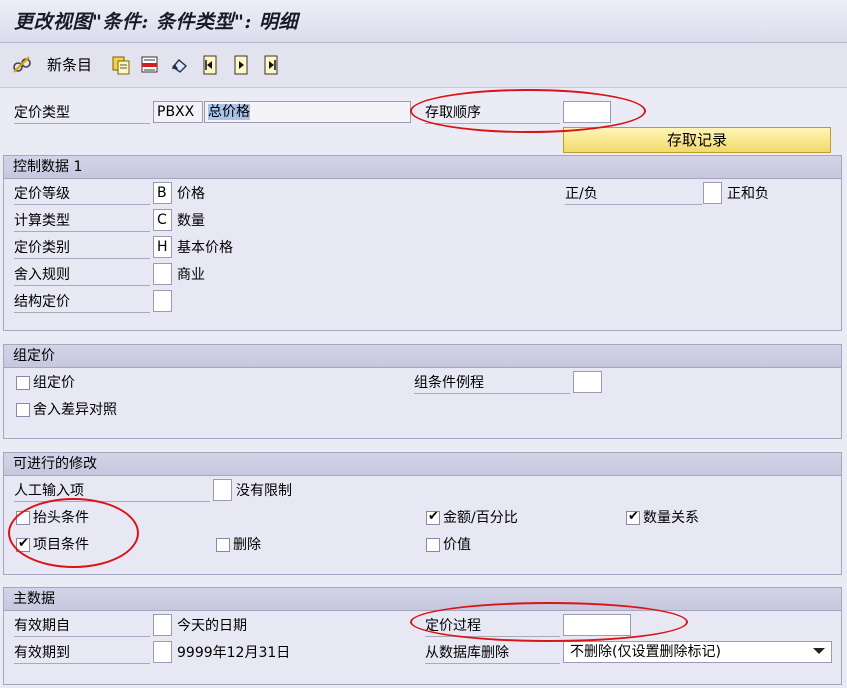 Image resolution: width=847 pixels, height=688 pixels. What do you see at coordinates (162, 220) in the screenshot?
I see `calc-type-field: C` at bounding box center [162, 220].